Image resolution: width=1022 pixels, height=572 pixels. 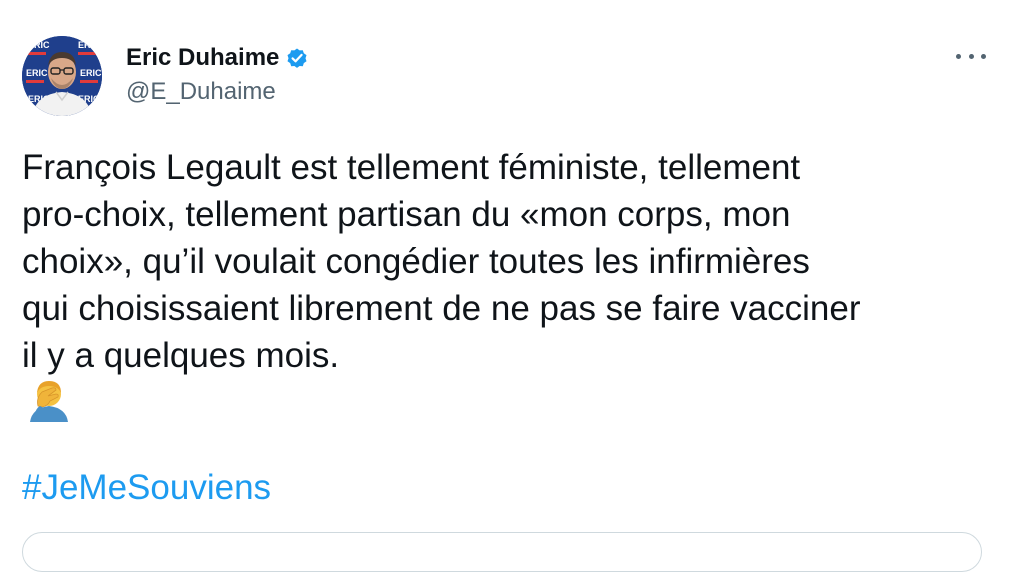 What do you see at coordinates (146, 487) in the screenshot?
I see `hashtag-link: #JeMeSouviens` at bounding box center [146, 487].